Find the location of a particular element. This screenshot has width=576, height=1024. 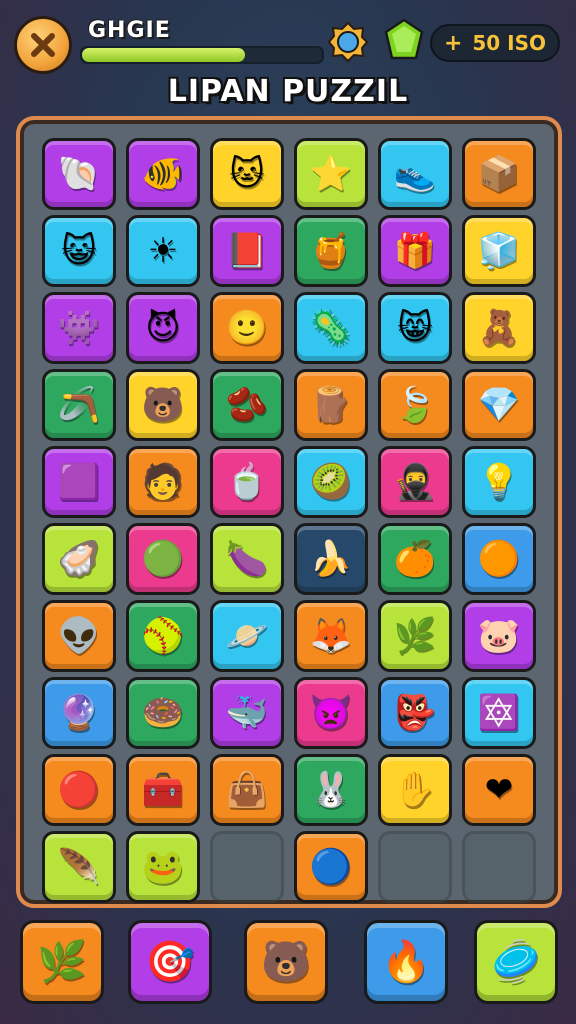

tile: ✋ is located at coordinates (415, 790).